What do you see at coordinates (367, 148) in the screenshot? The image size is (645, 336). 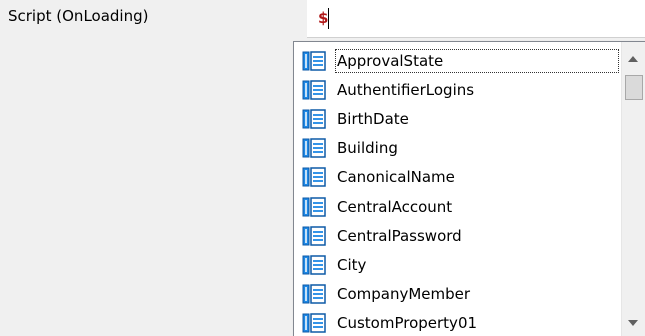 I see `autocomplete-item-label: Building` at bounding box center [367, 148].